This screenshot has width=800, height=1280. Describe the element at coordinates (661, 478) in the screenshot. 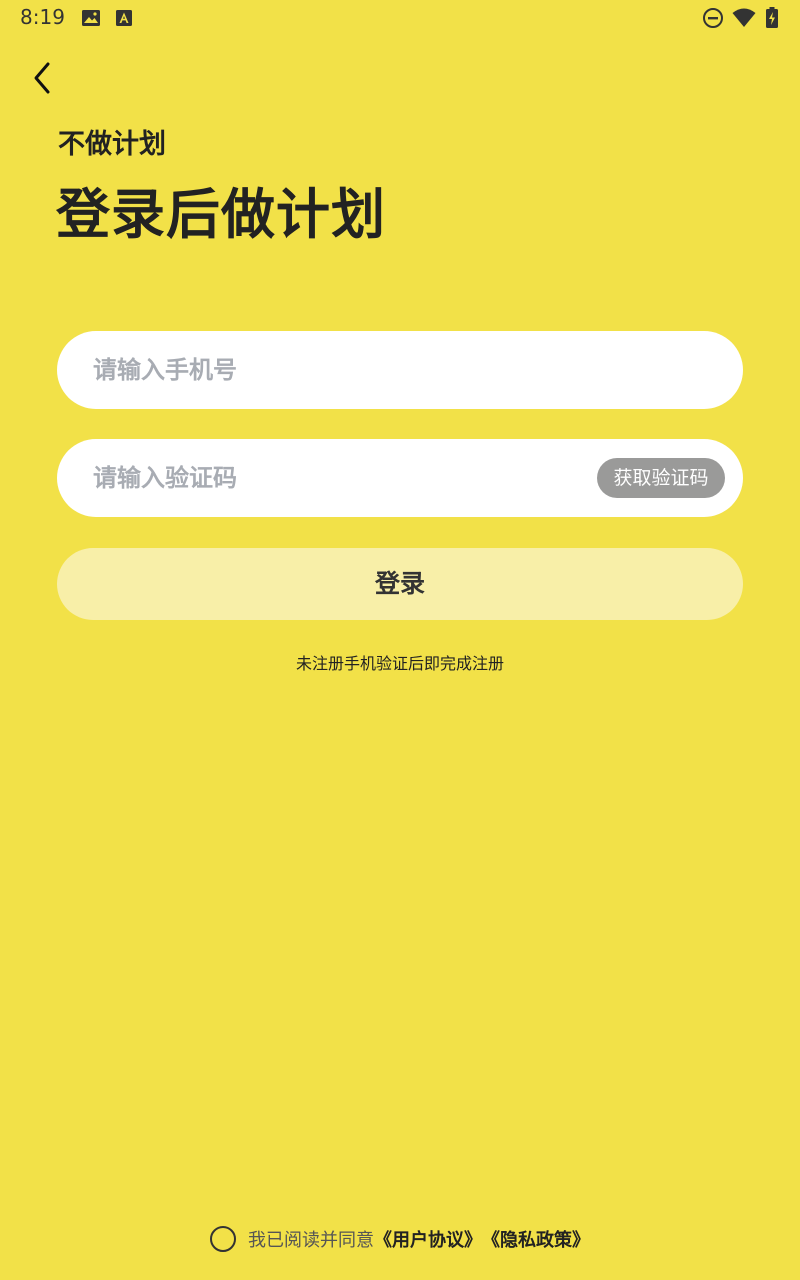

I see `get-code-button: 获取验证码` at that location.